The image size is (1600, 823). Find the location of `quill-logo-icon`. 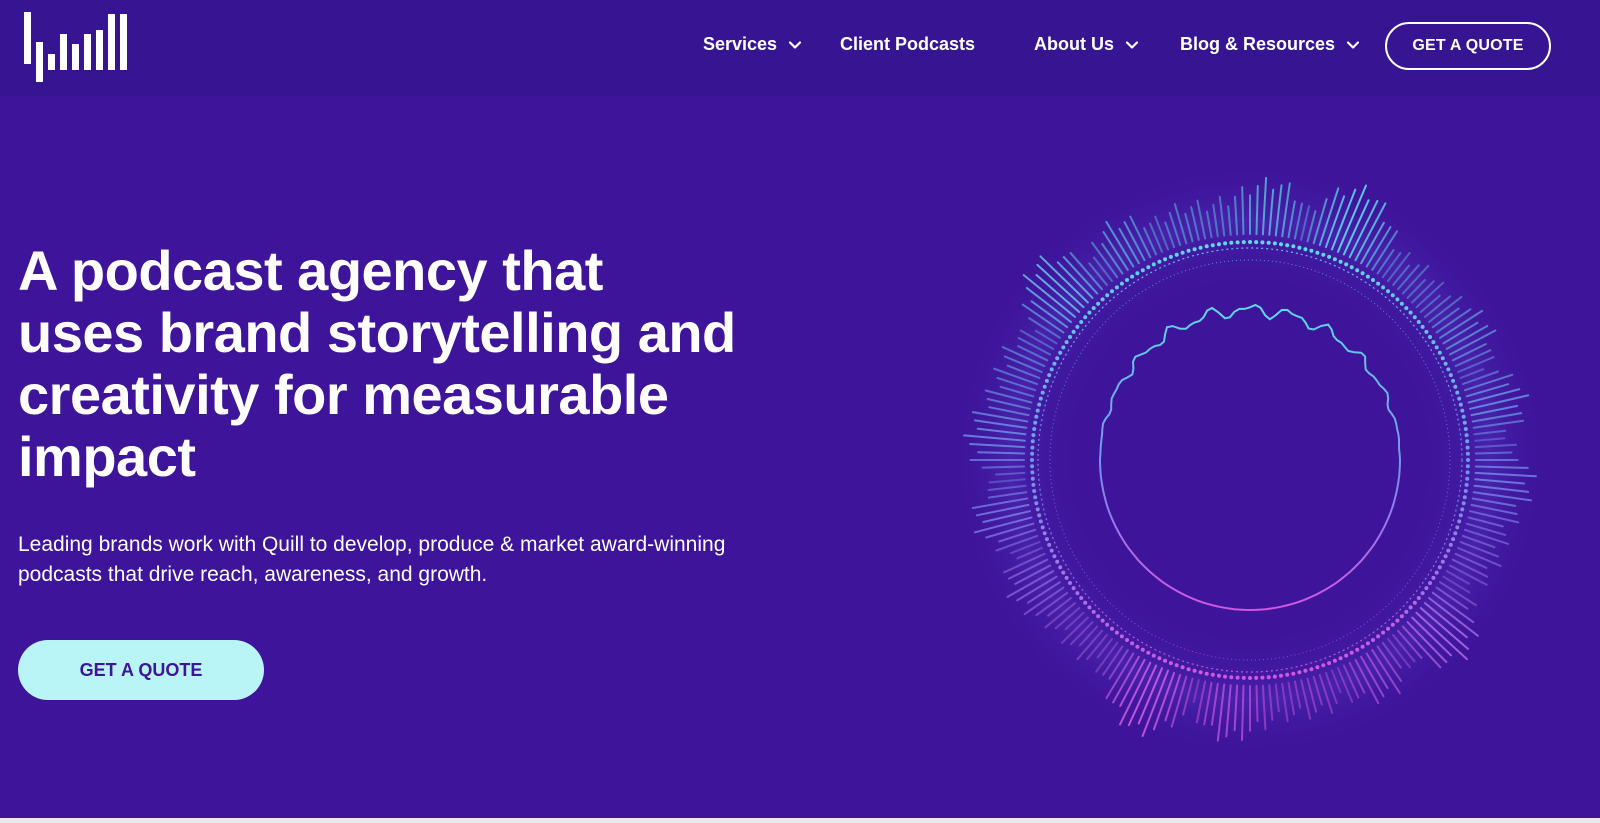

quill-logo-icon is located at coordinates (78, 47).